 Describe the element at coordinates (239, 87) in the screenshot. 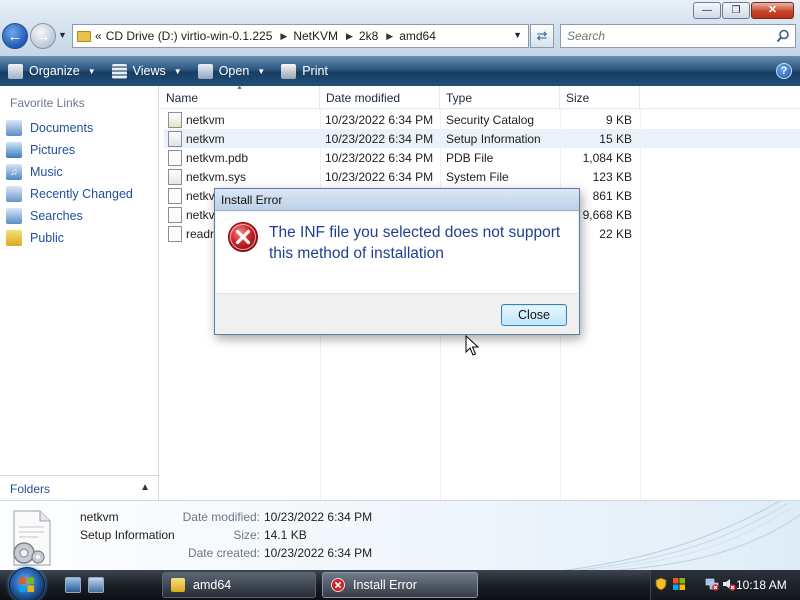

I see `sort-ascending-icon: ▲` at that location.